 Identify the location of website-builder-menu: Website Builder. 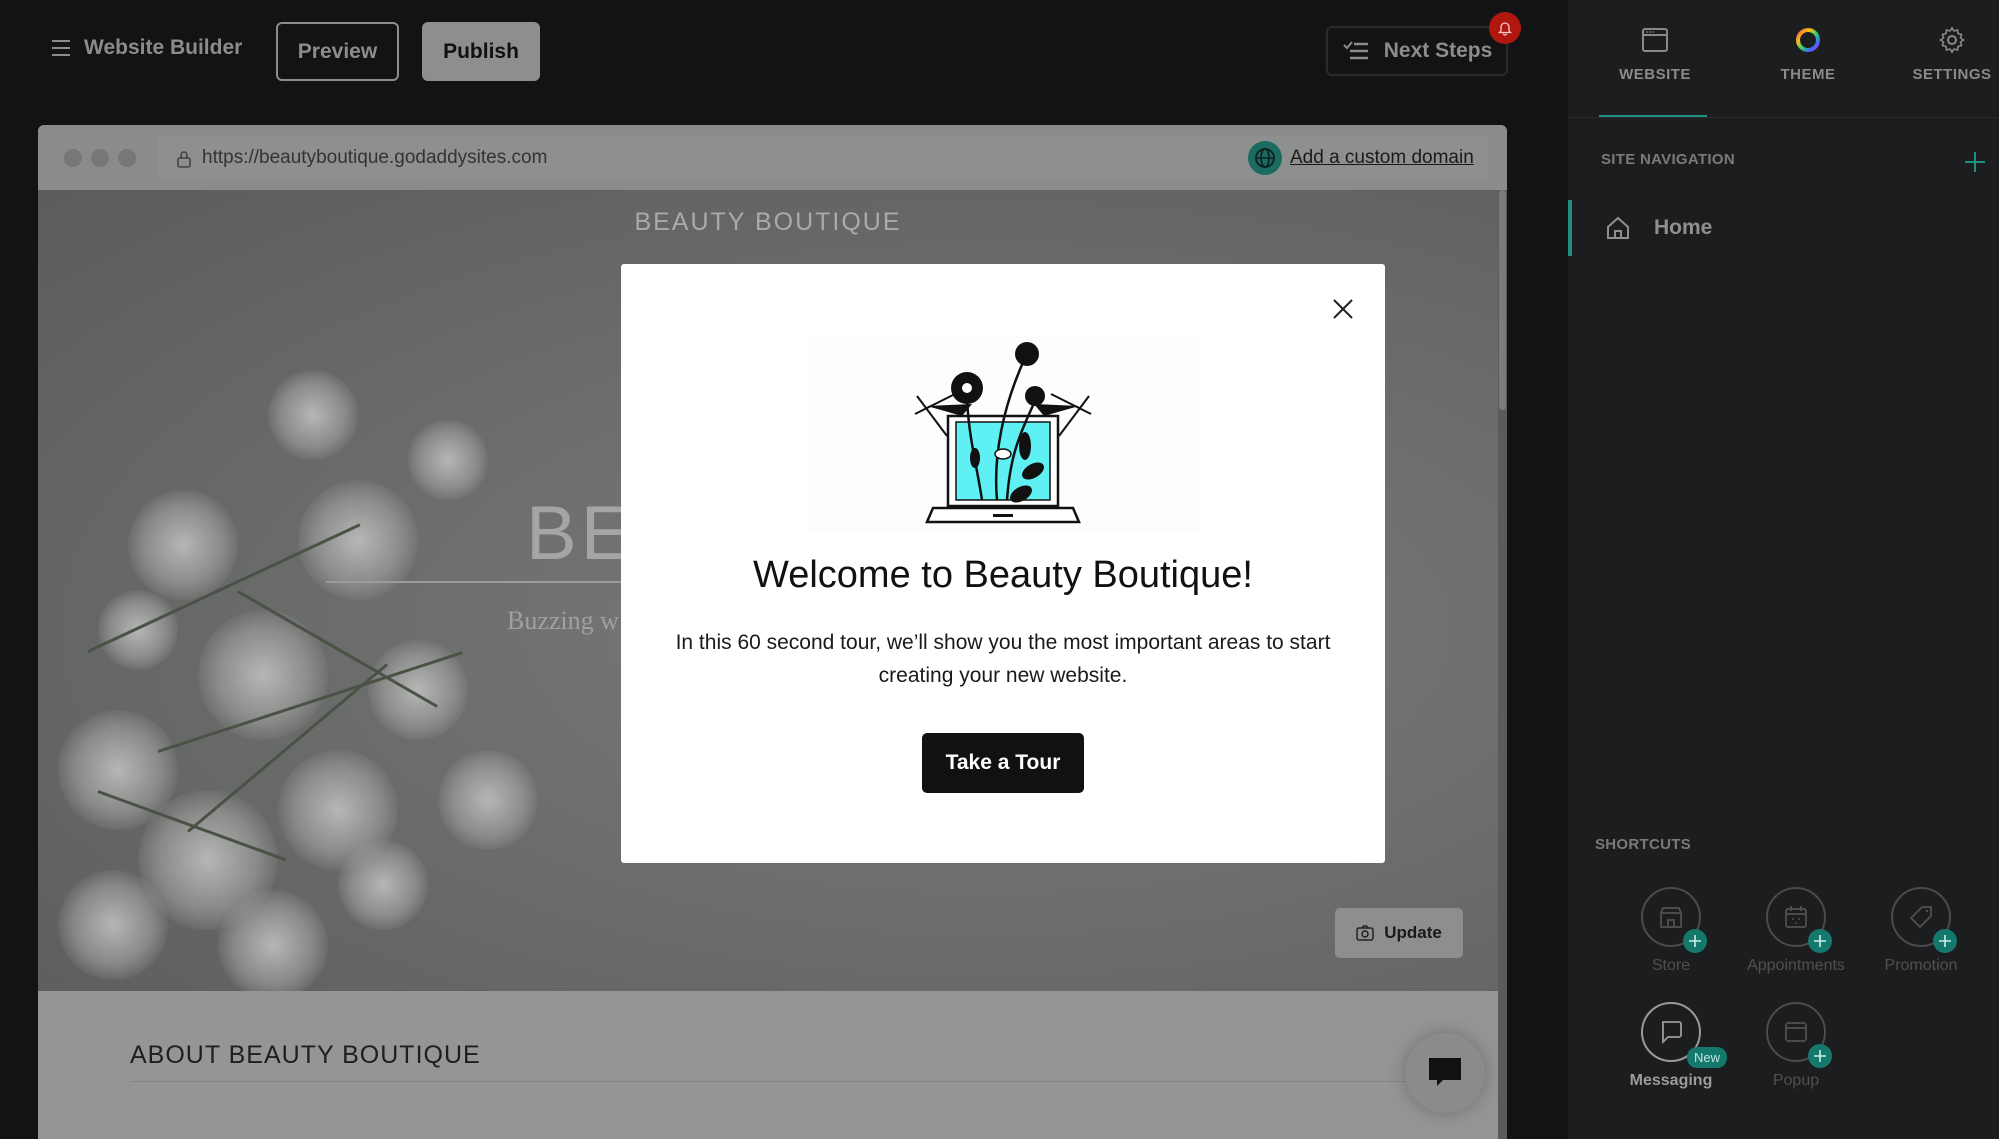
(146, 48).